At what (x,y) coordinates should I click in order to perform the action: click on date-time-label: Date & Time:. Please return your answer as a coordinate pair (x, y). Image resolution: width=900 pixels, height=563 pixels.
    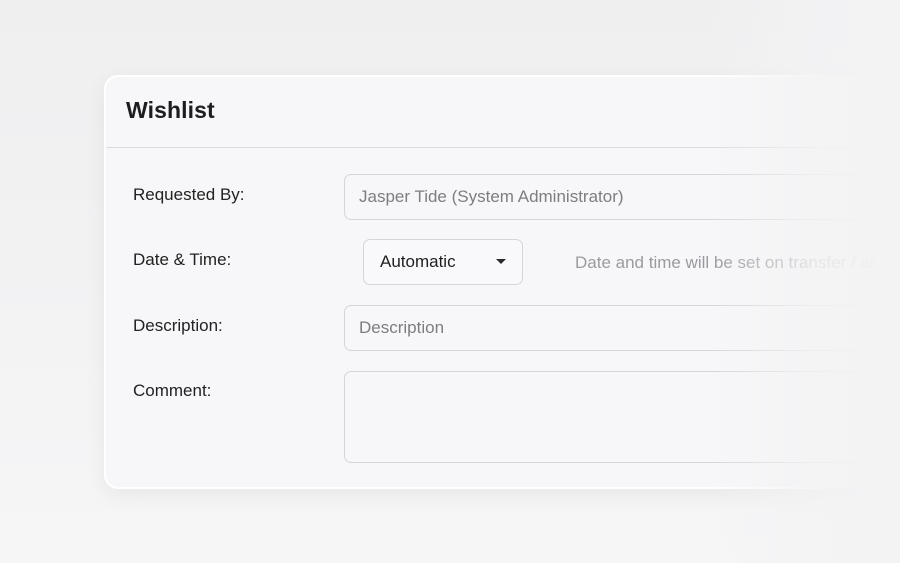
    Looking at the image, I should click on (182, 259).